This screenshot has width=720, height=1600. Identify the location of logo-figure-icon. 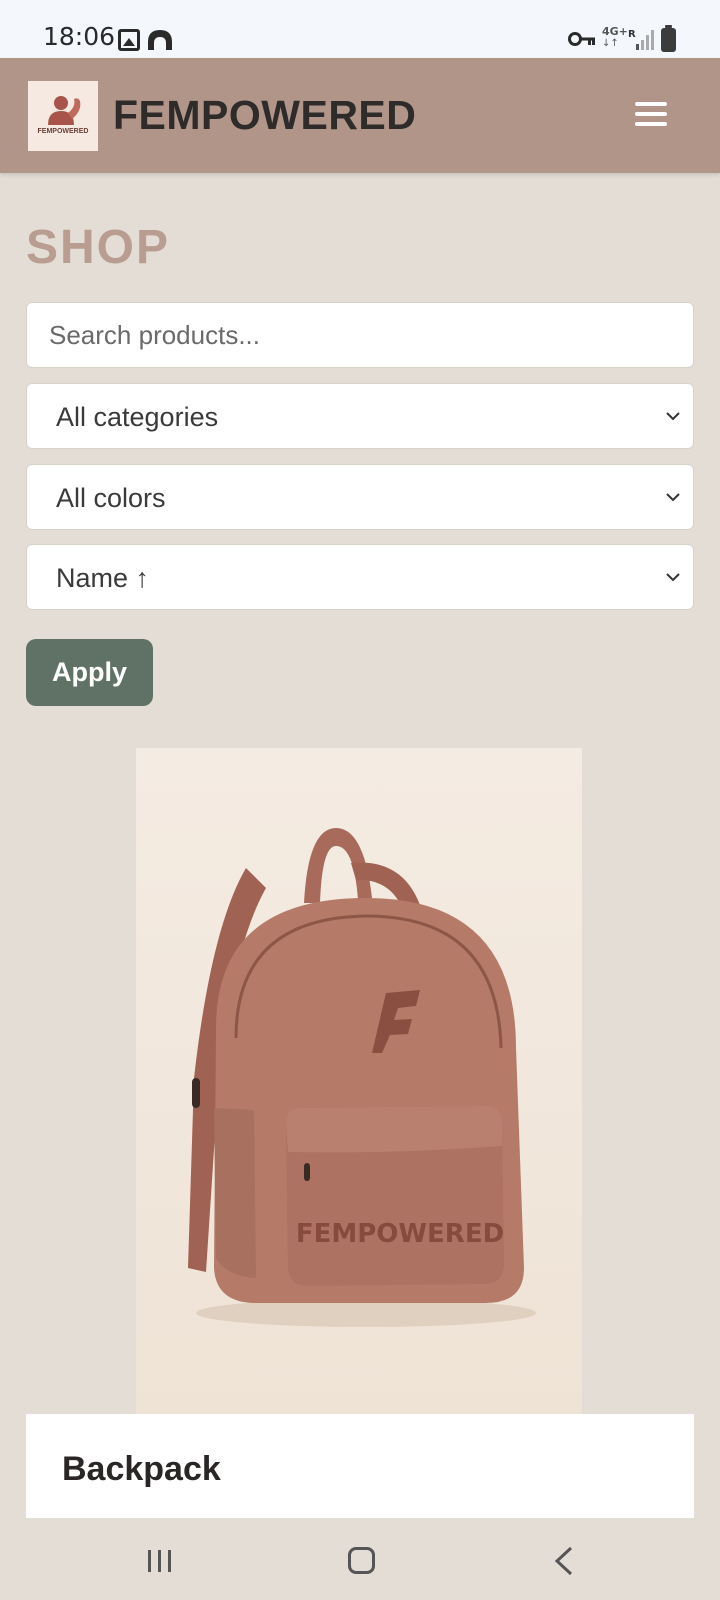
(64, 110).